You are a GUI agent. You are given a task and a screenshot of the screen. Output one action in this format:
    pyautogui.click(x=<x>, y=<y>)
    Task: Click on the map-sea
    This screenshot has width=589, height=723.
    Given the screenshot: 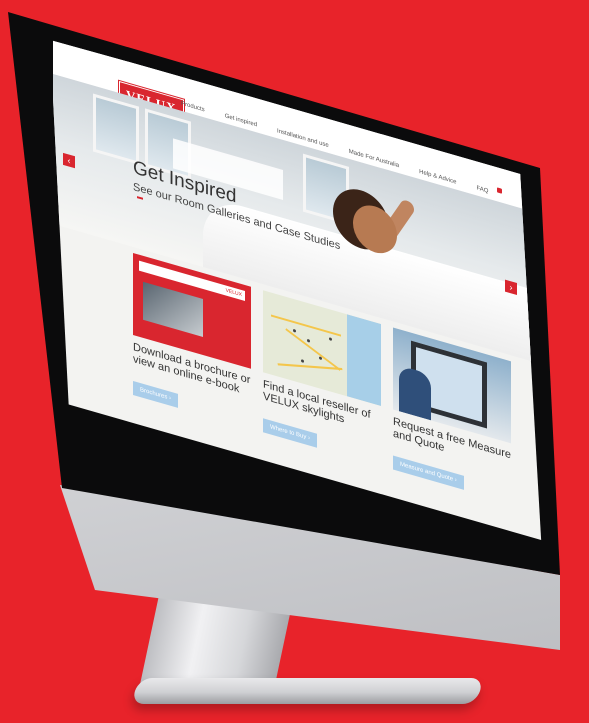 What is the action you would take?
    pyautogui.click(x=364, y=360)
    